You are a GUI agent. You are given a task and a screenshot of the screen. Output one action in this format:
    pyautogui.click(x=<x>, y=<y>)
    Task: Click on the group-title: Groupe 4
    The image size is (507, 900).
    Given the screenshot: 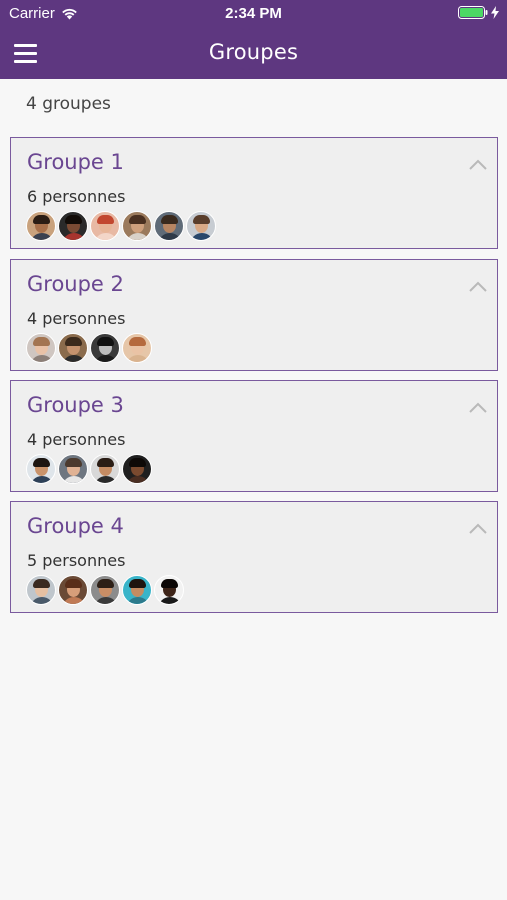 What is the action you would take?
    pyautogui.click(x=75, y=526)
    